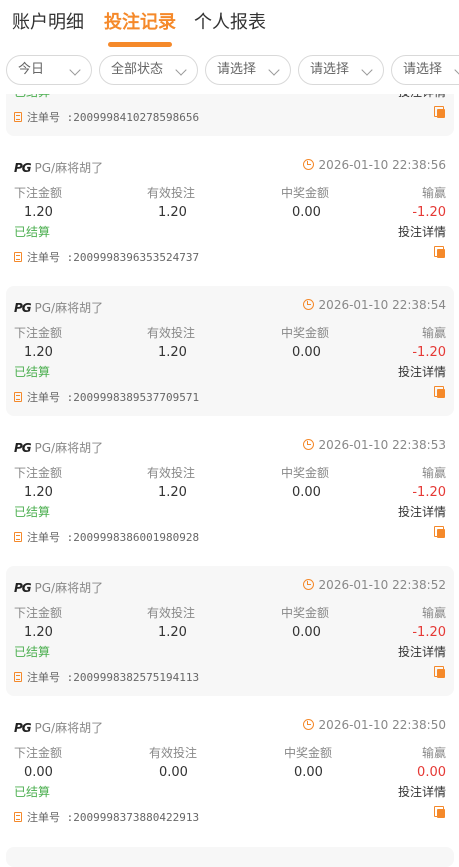  I want to click on top-tabs-overlay: 账户明细 投注记录 个人报表, so click(229, 24).